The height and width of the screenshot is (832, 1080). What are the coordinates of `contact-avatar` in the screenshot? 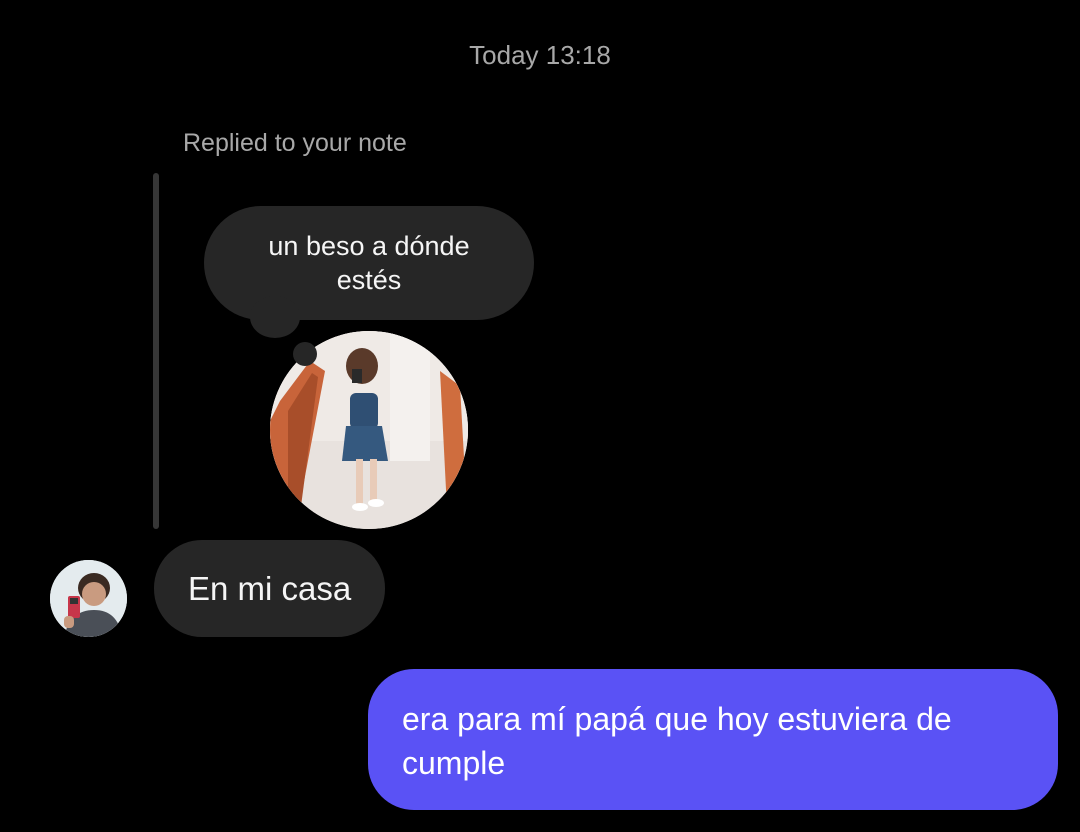 It's located at (88, 598).